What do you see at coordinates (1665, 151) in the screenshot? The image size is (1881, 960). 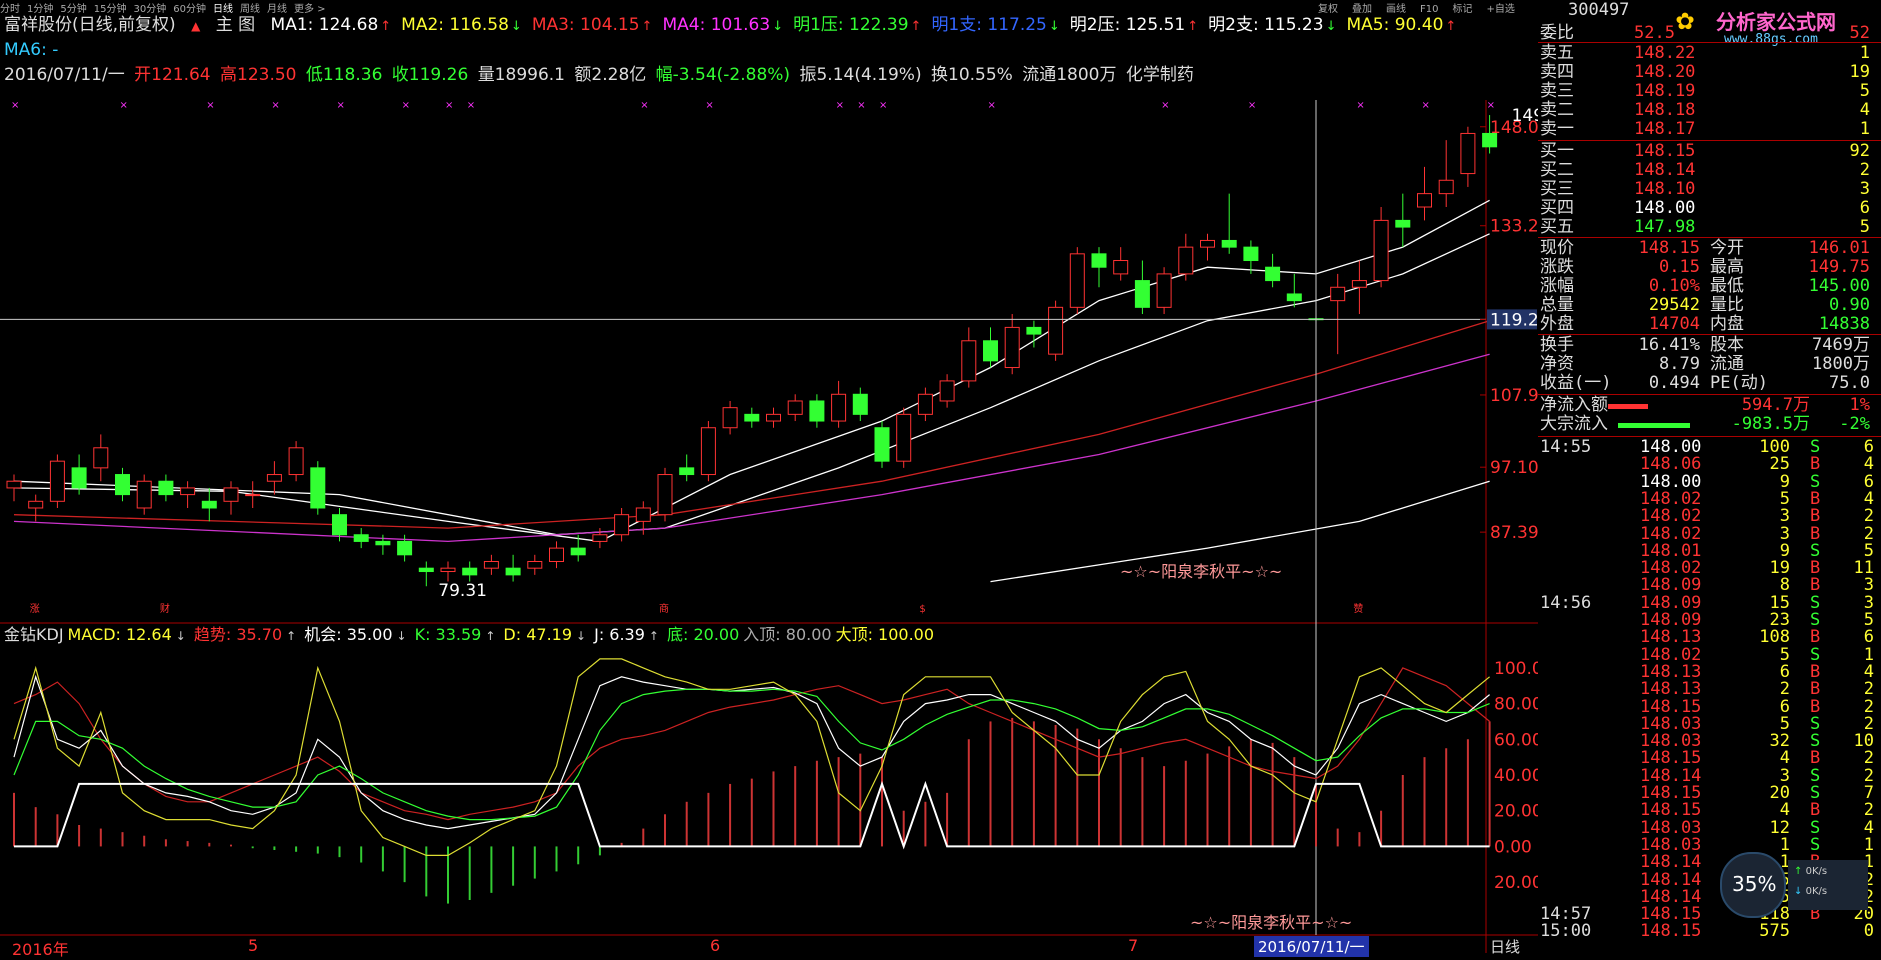 I see `buy-price: 148.15` at bounding box center [1665, 151].